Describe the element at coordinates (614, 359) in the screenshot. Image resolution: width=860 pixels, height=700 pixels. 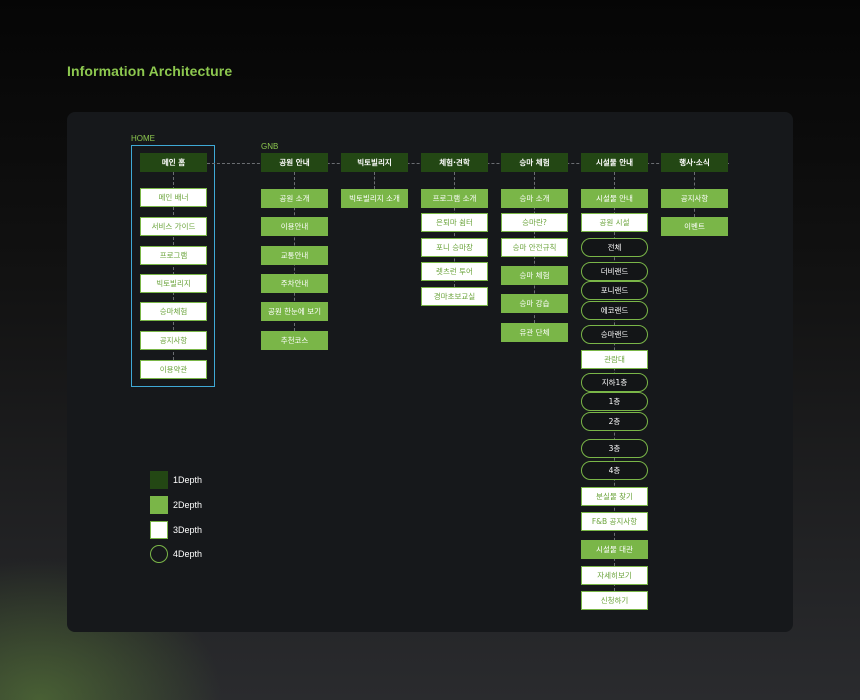
I see `node-관람대: 관람대` at that location.